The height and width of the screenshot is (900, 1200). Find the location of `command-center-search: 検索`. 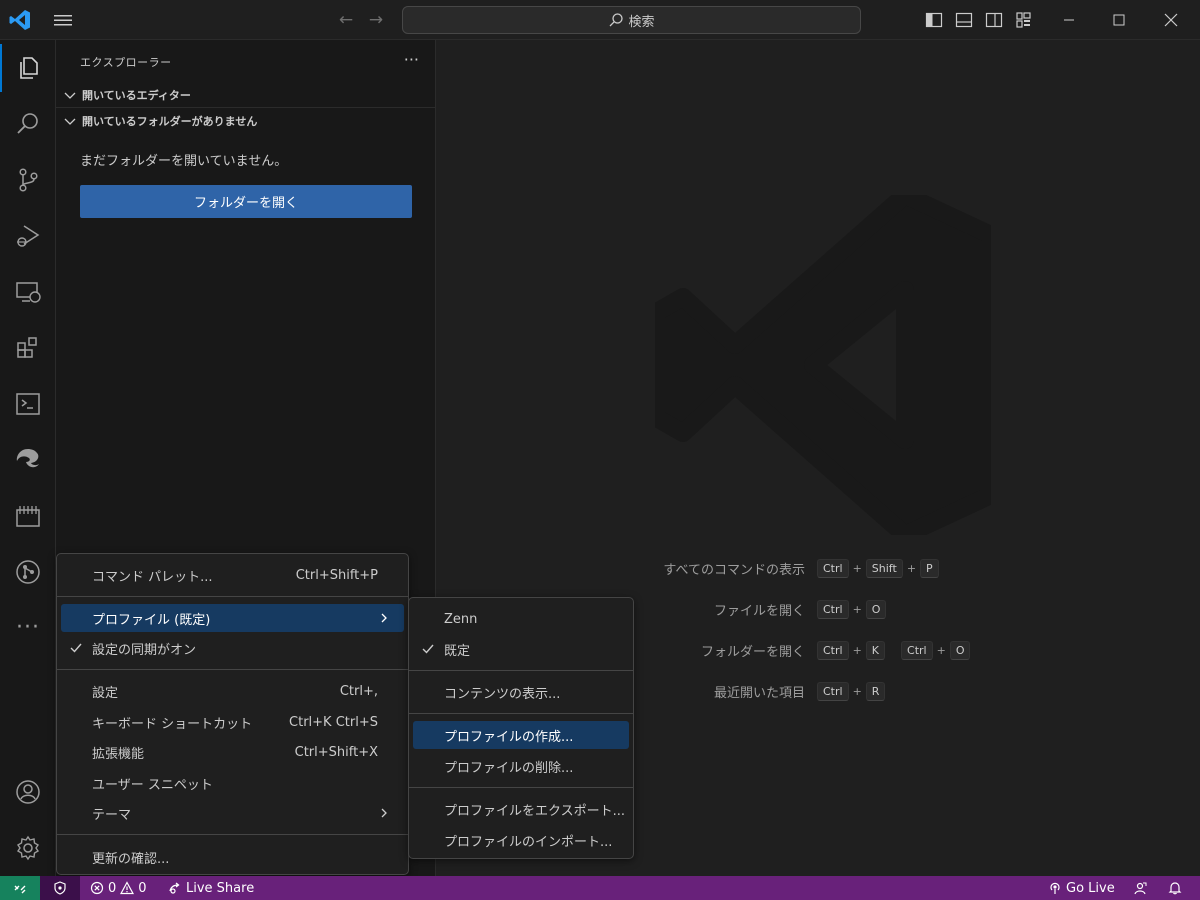

command-center-search: 検索 is located at coordinates (631, 20).